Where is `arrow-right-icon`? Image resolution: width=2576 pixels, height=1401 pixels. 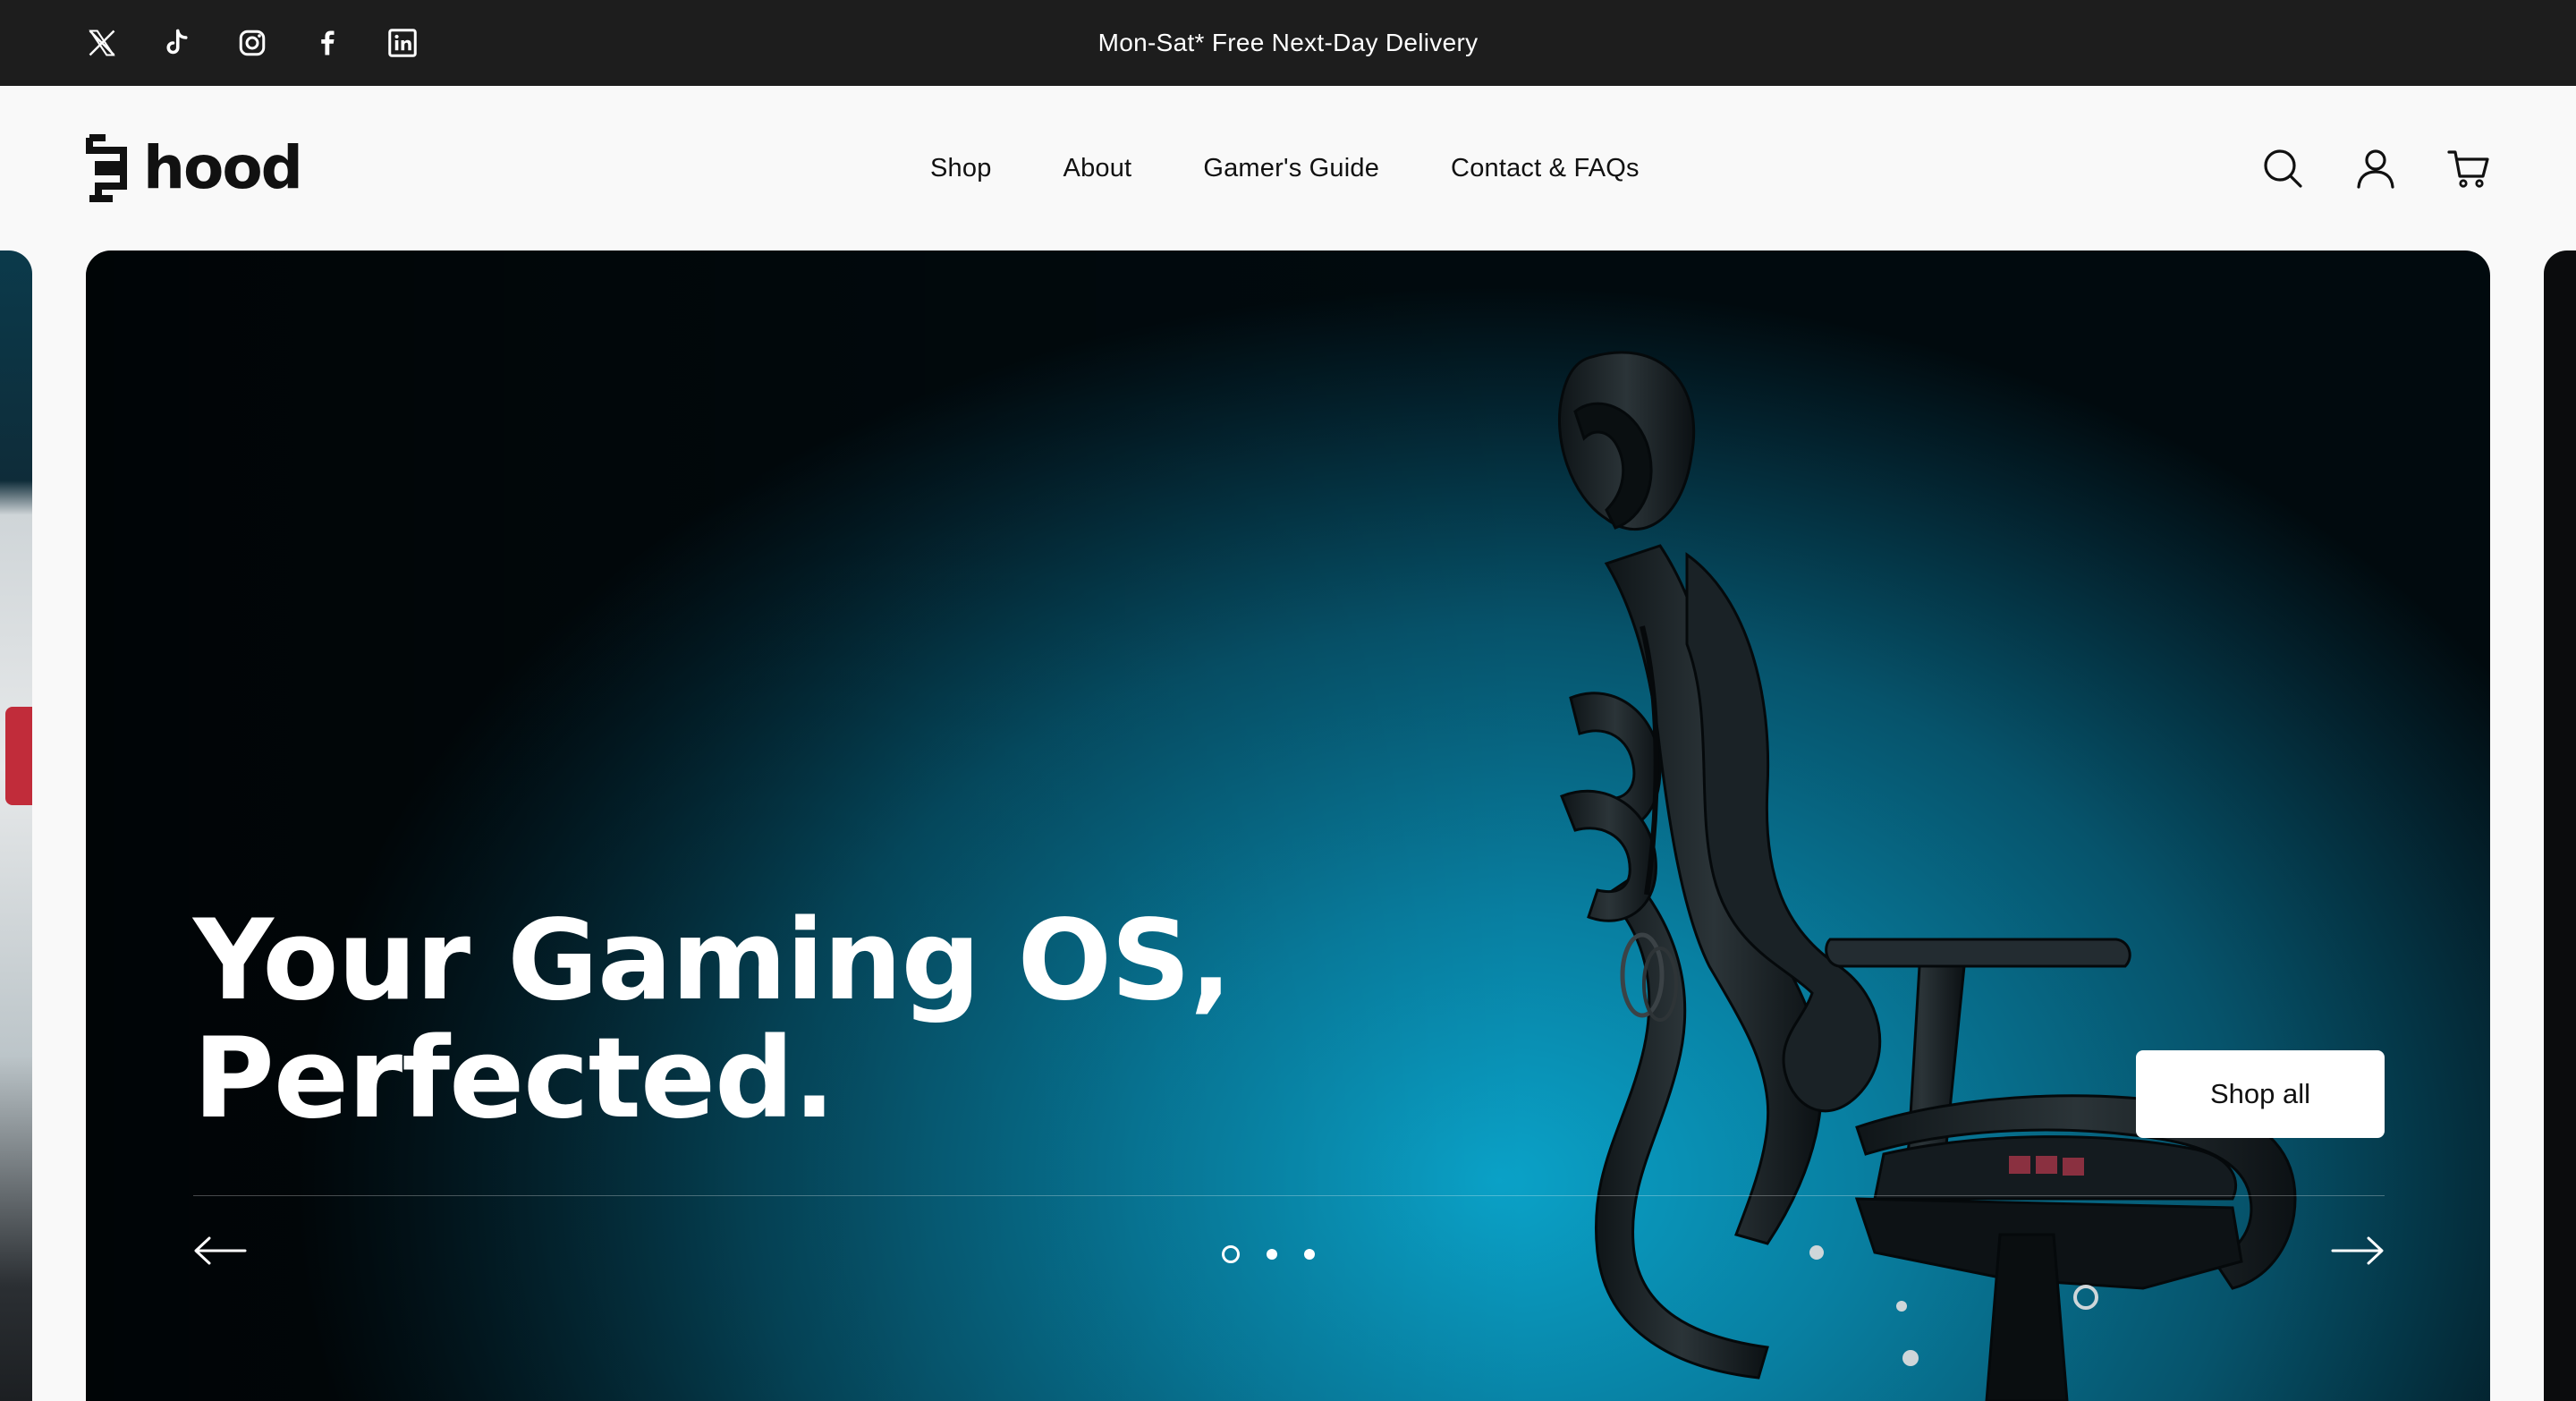
arrow-right-icon is located at coordinates (2357, 1250).